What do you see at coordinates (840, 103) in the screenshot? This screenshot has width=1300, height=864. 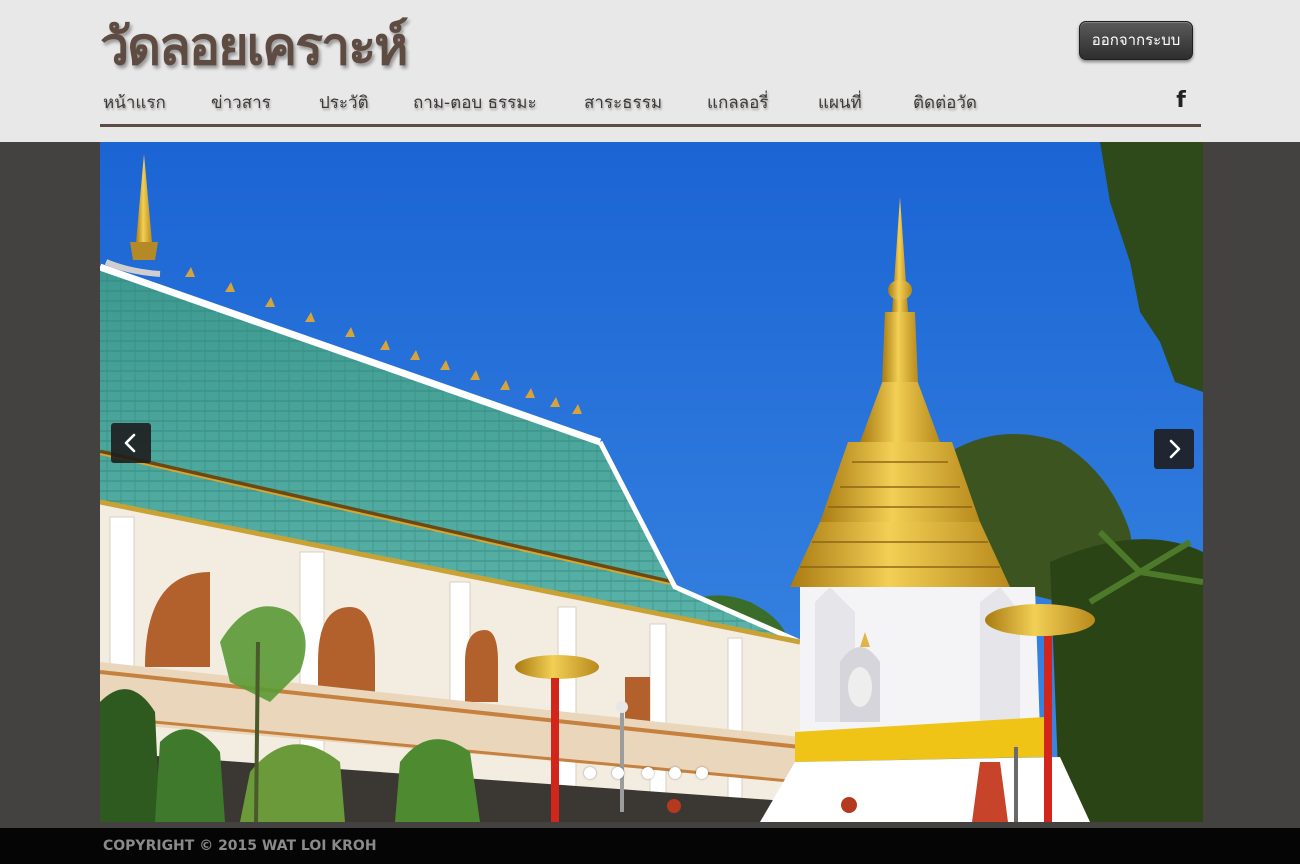 I see `nav-item-map: แผนที่` at bounding box center [840, 103].